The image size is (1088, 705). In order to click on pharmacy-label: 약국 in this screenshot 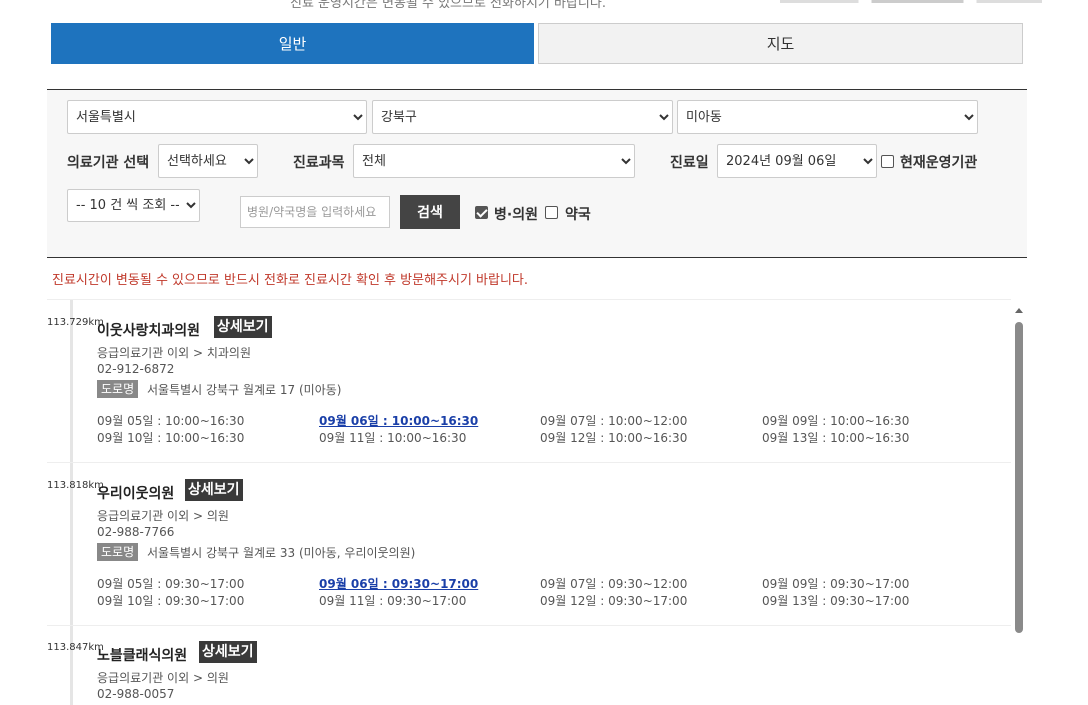, I will do `click(578, 215)`.